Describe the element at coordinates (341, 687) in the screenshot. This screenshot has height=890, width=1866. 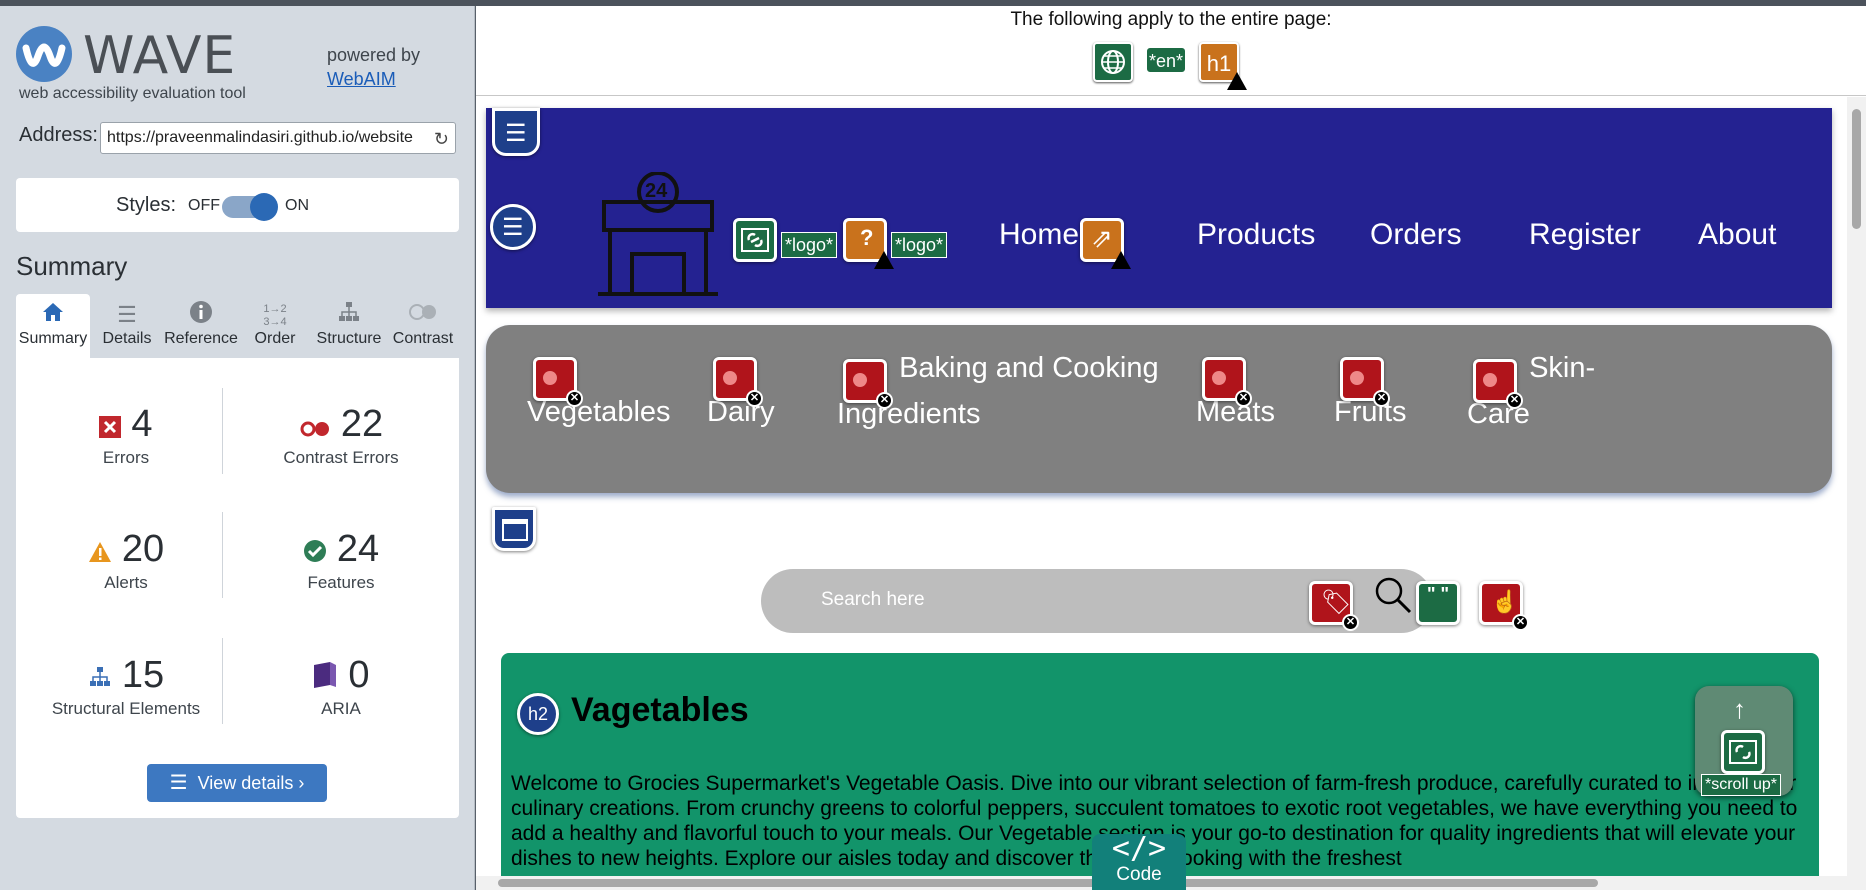
I see `stat-aria: 0 ARIA` at that location.